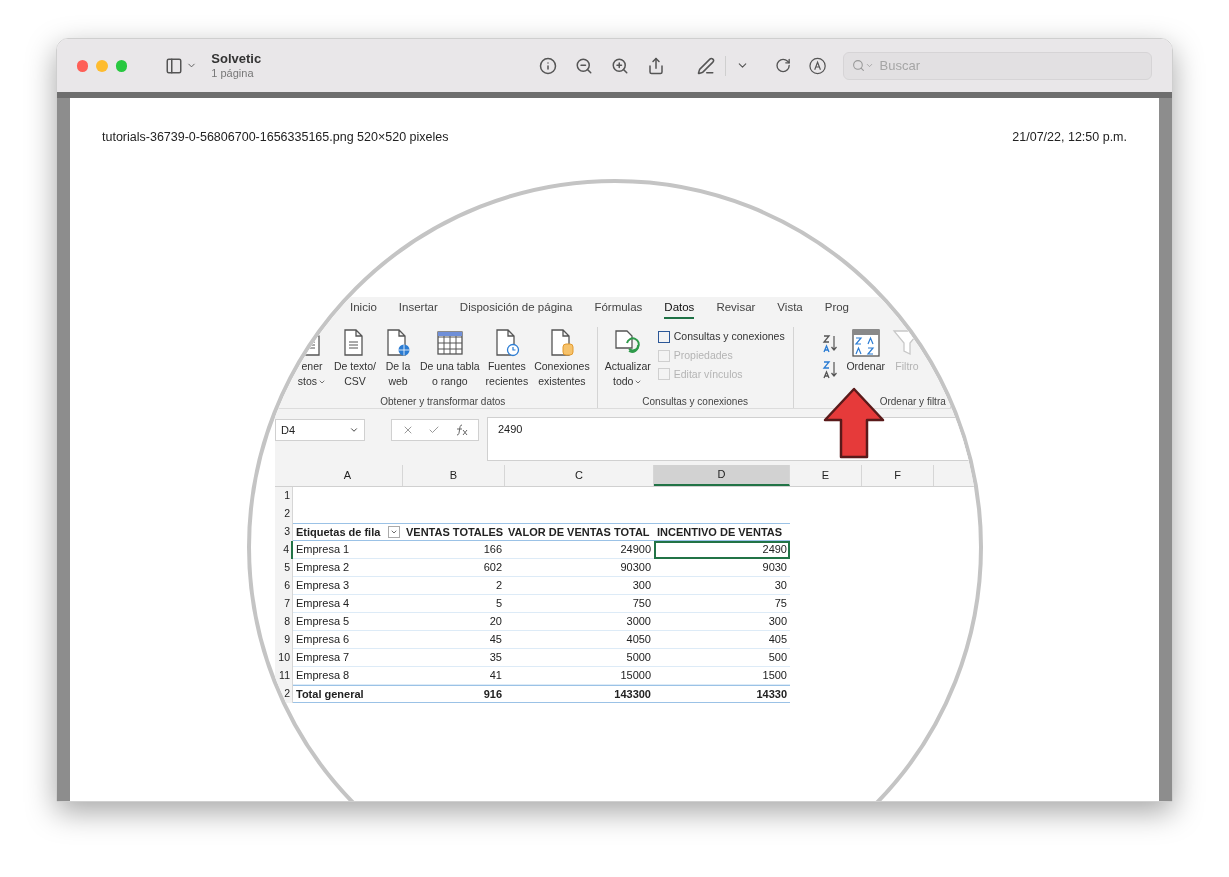 This screenshot has width=1229, height=877. What do you see at coordinates (275, 136) in the screenshot?
I see `file-info: tutorials-36739-0-56806700-1656335165.png 520×520 pixeles` at bounding box center [275, 136].